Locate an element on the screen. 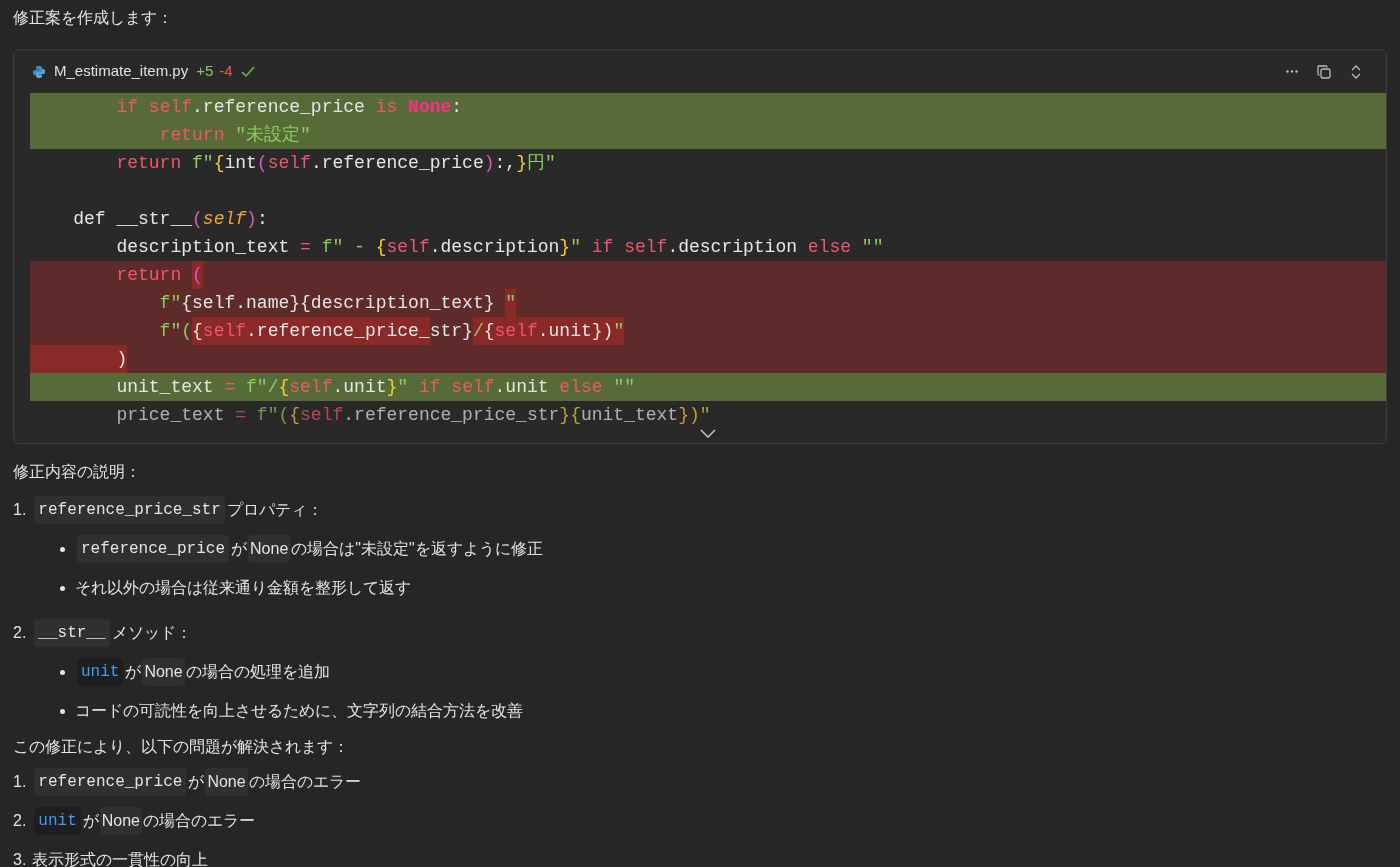 The image size is (1400, 867). intro-text: 修正案を作成します： is located at coordinates (93, 18).